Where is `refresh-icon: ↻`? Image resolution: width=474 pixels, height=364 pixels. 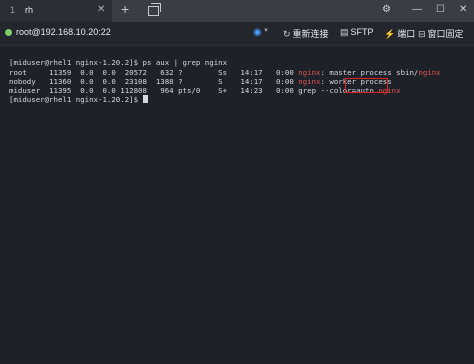
refresh-icon: ↻ is located at coordinates (287, 34).